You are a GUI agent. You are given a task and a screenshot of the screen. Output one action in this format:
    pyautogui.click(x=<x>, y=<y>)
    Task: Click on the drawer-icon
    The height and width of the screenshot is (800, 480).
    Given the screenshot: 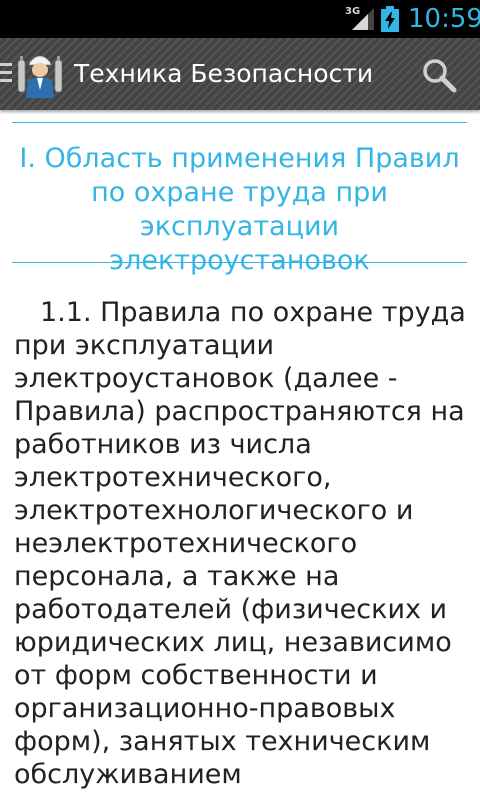 What is the action you would take?
    pyautogui.click(x=7, y=74)
    